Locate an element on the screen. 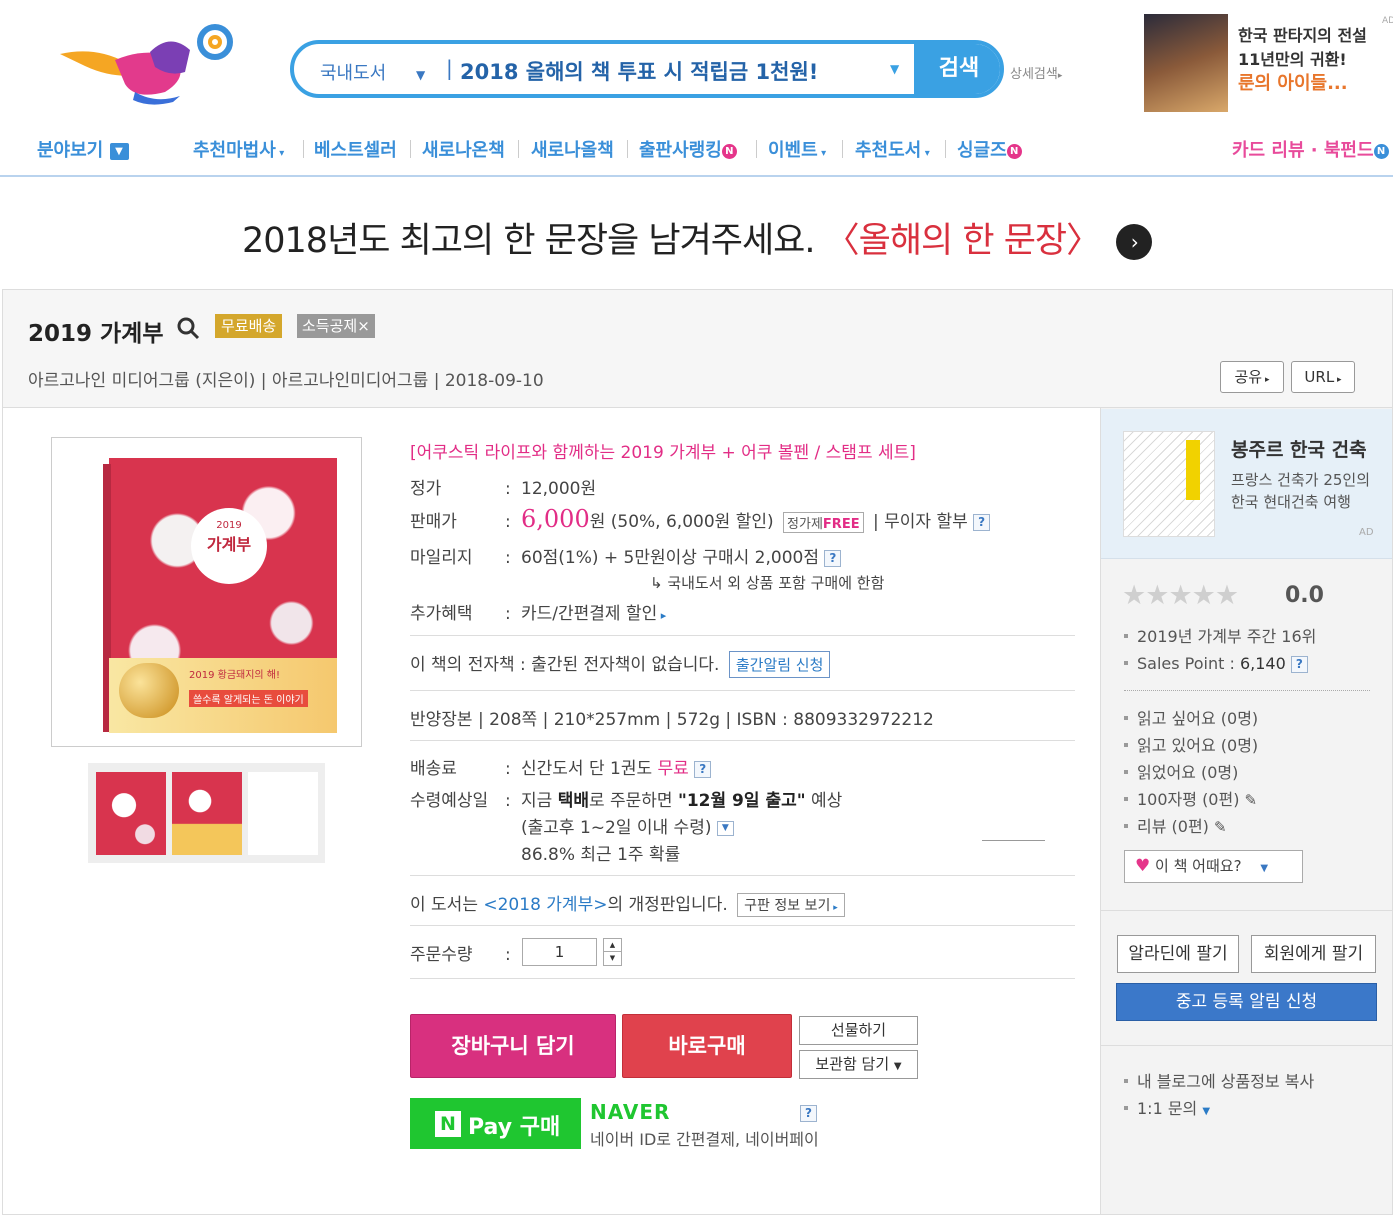  url-button: URL ▸ is located at coordinates (1323, 377).